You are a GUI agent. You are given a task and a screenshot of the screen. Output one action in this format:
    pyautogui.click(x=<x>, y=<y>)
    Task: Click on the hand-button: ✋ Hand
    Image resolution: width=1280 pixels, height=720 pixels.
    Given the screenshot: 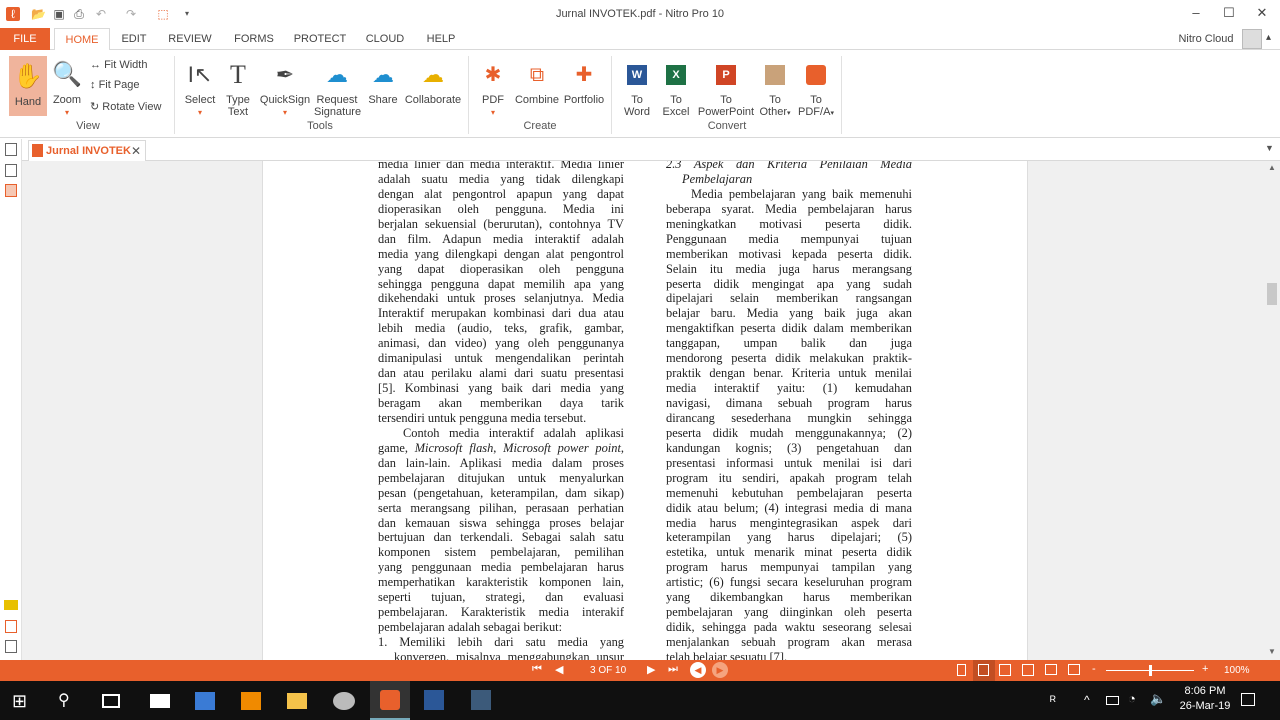 What is the action you would take?
    pyautogui.click(x=28, y=86)
    